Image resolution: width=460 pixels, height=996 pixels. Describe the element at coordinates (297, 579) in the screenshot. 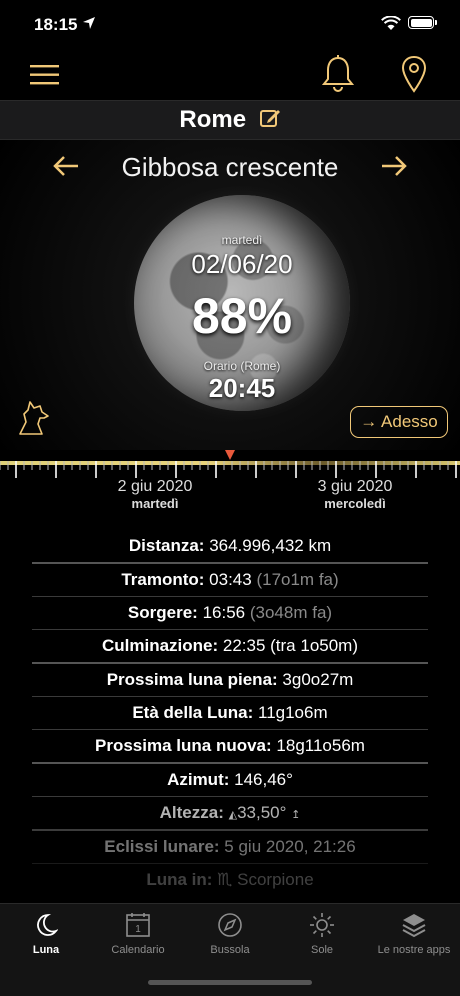

I see `moonset-ago: (17o1m fa)` at that location.